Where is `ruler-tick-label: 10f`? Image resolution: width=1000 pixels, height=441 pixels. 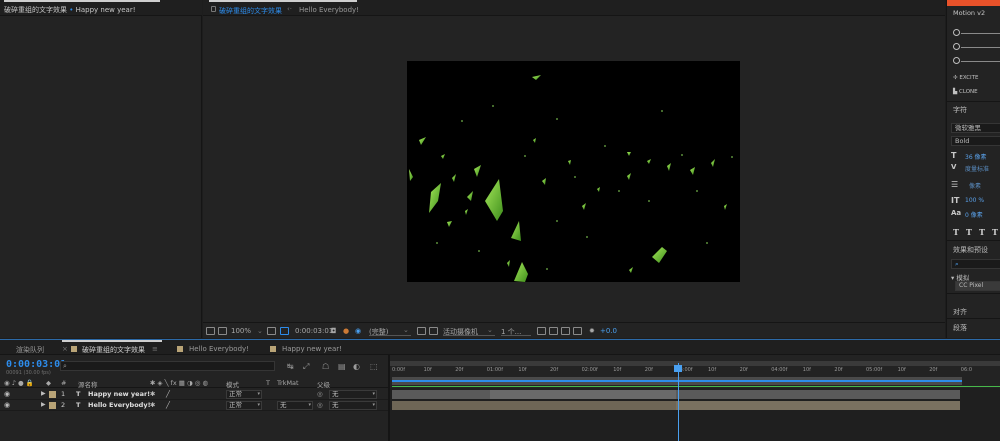
ruler-tick-label: 10f is located at coordinates (617, 370).